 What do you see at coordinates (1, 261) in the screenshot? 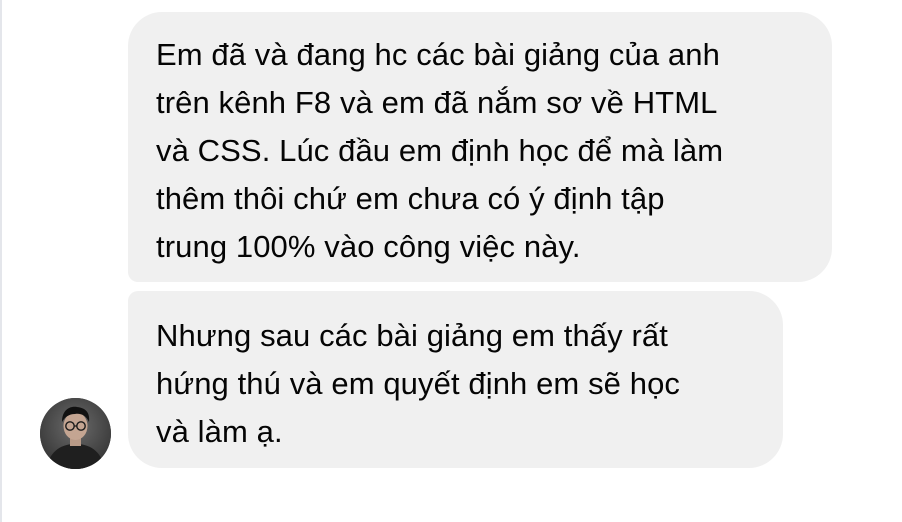
I see `divider` at bounding box center [1, 261].